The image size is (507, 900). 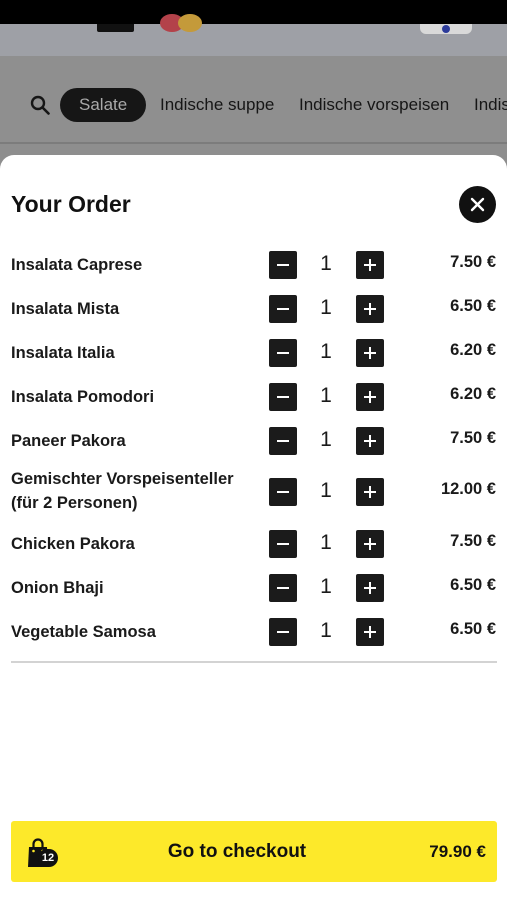 I want to click on item-name: Insalata Italia, so click(x=63, y=353).